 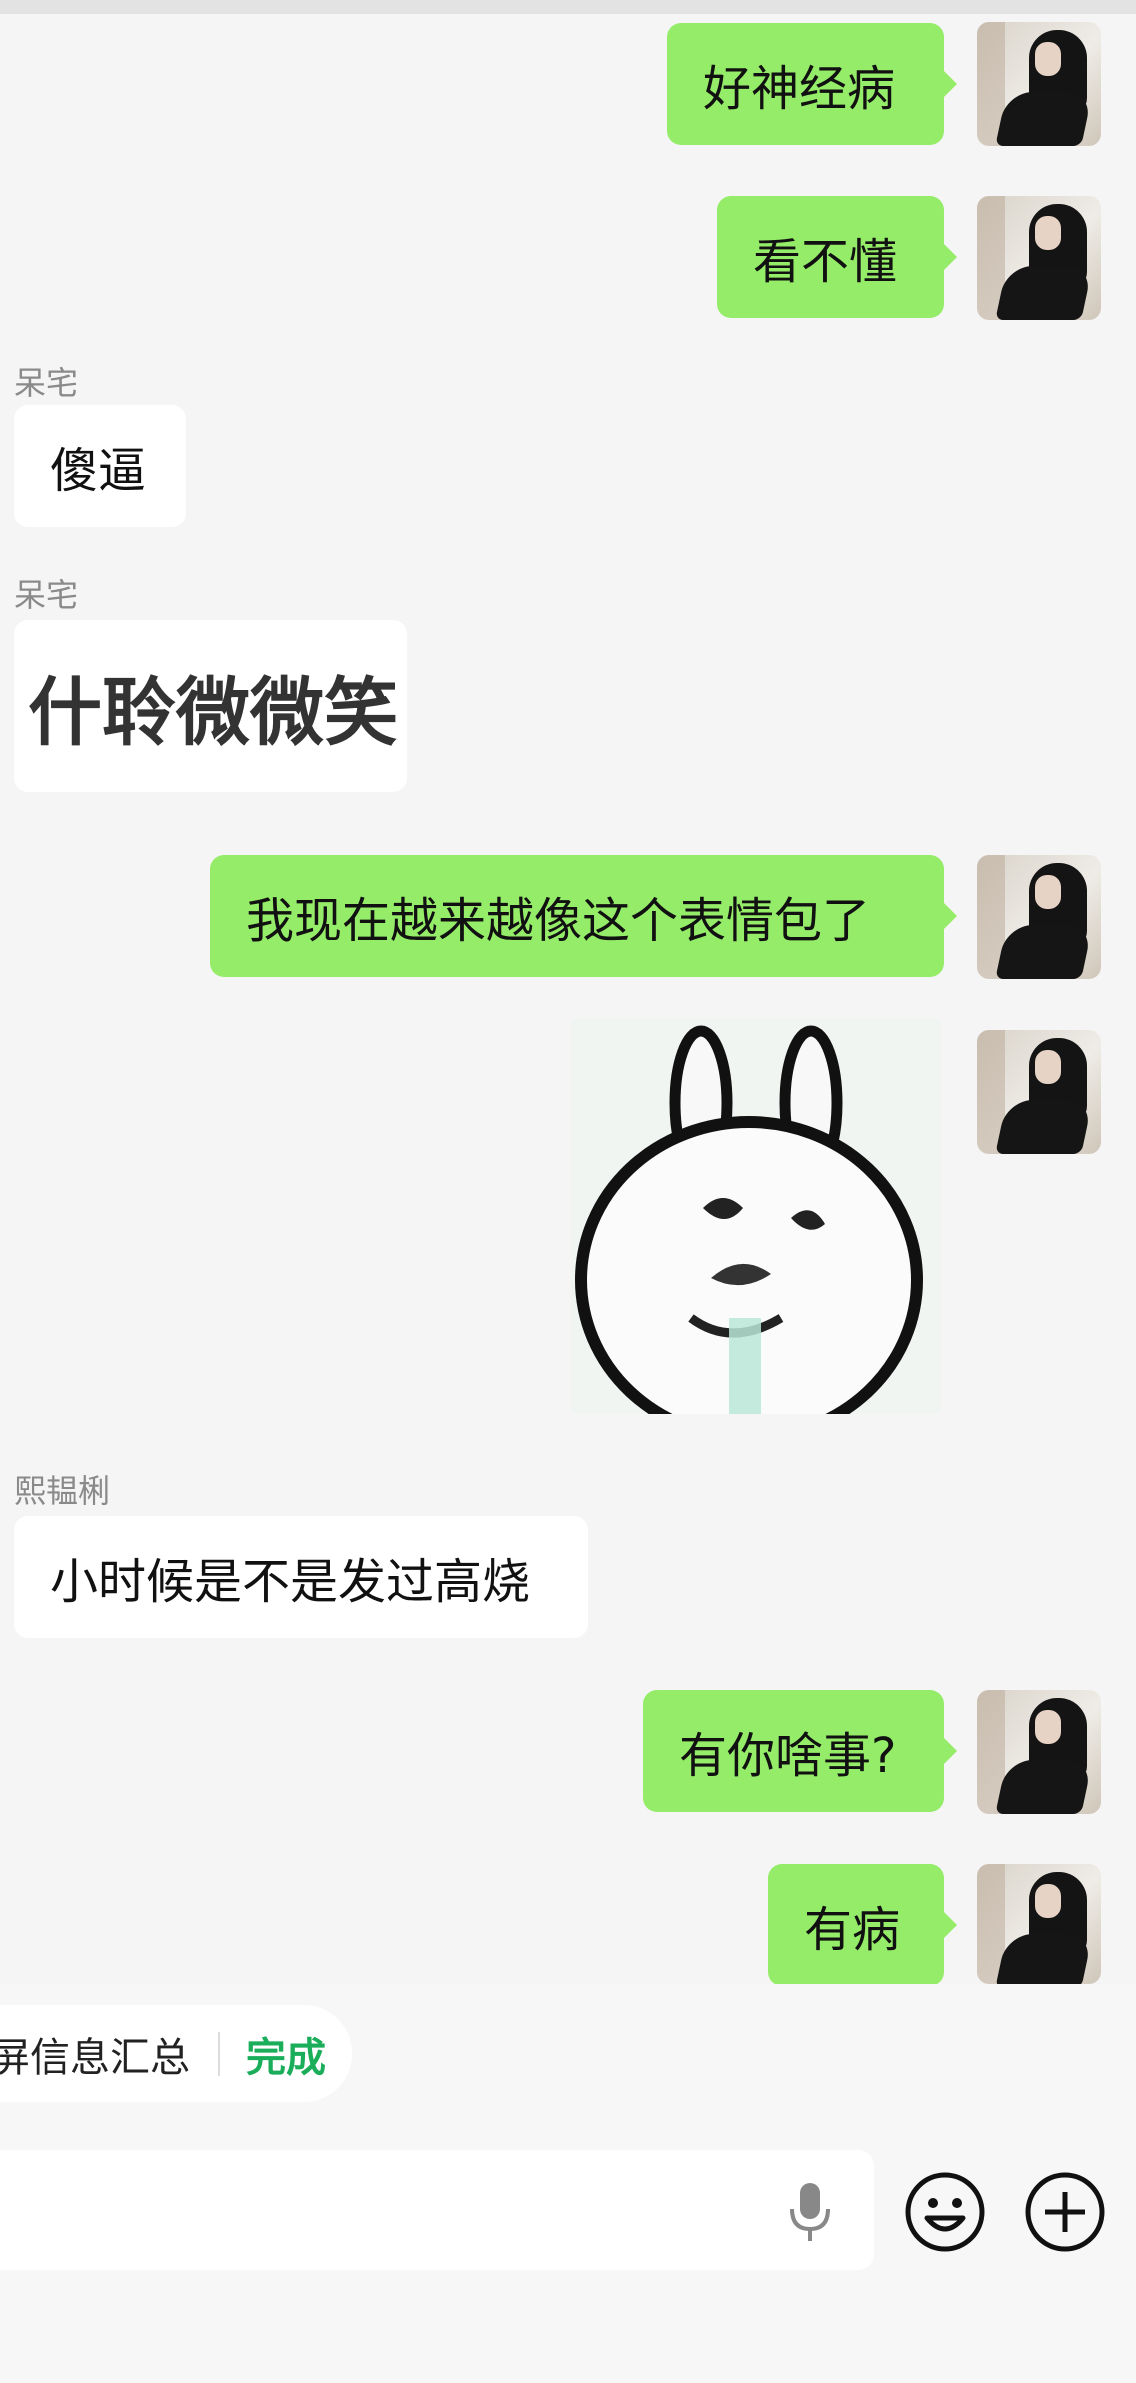 I want to click on message-text: 看不懂, so click(x=825, y=262).